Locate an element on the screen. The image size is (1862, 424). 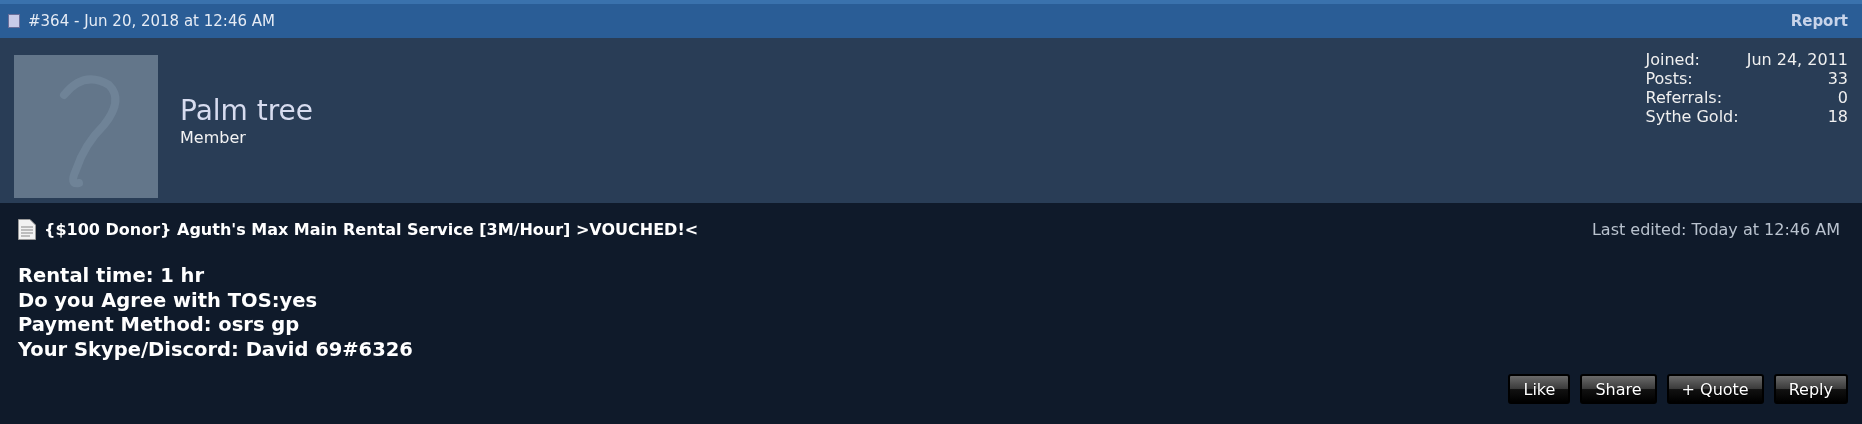
stat-label: Posts: is located at coordinates (1669, 78).